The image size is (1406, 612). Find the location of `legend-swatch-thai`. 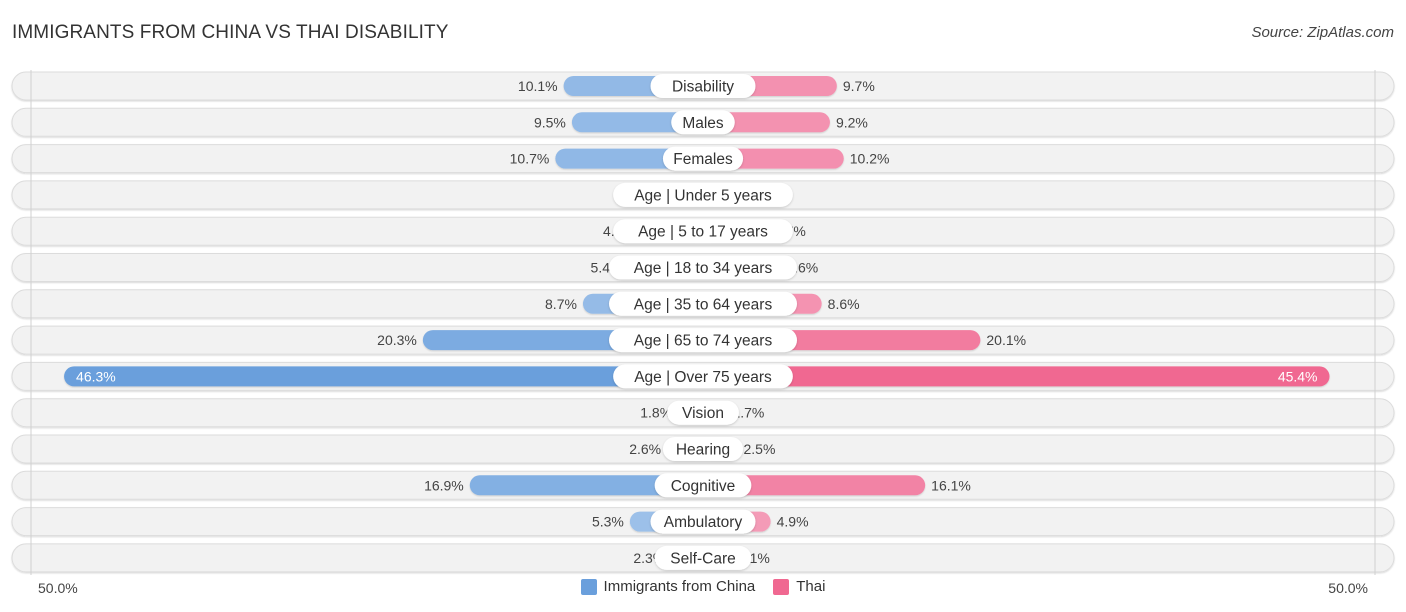

legend-swatch-thai is located at coordinates (781, 586).